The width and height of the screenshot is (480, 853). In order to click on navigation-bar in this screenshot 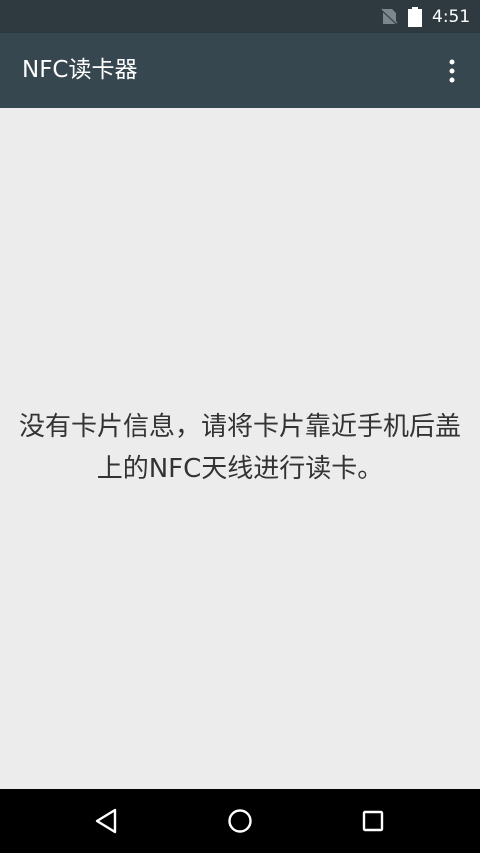, I will do `click(240, 821)`.